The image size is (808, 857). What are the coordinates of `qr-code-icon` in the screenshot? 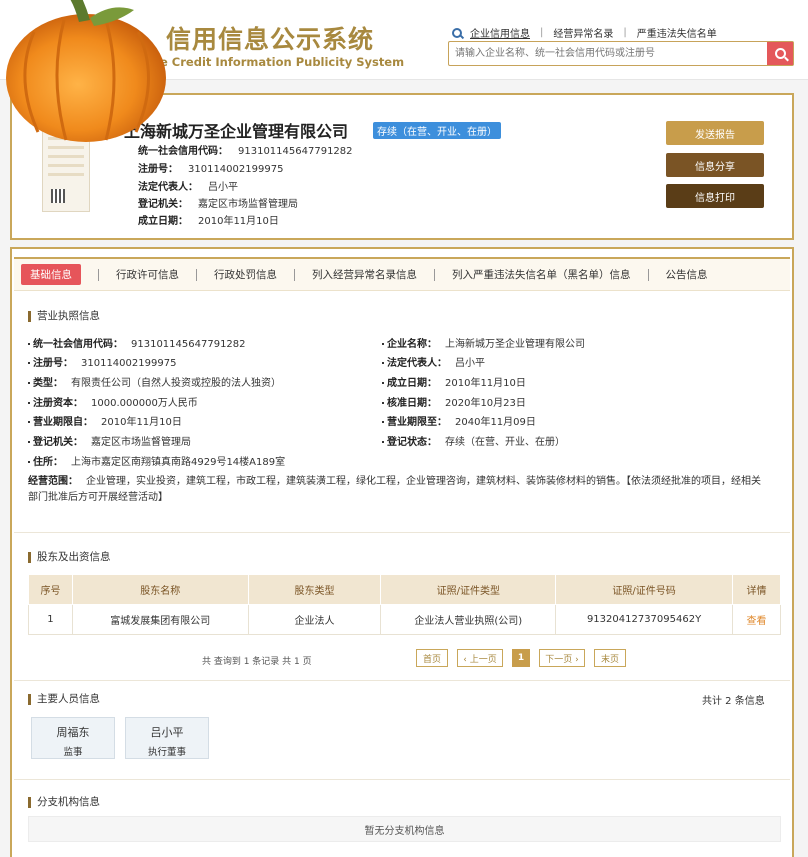 It's located at (58, 196).